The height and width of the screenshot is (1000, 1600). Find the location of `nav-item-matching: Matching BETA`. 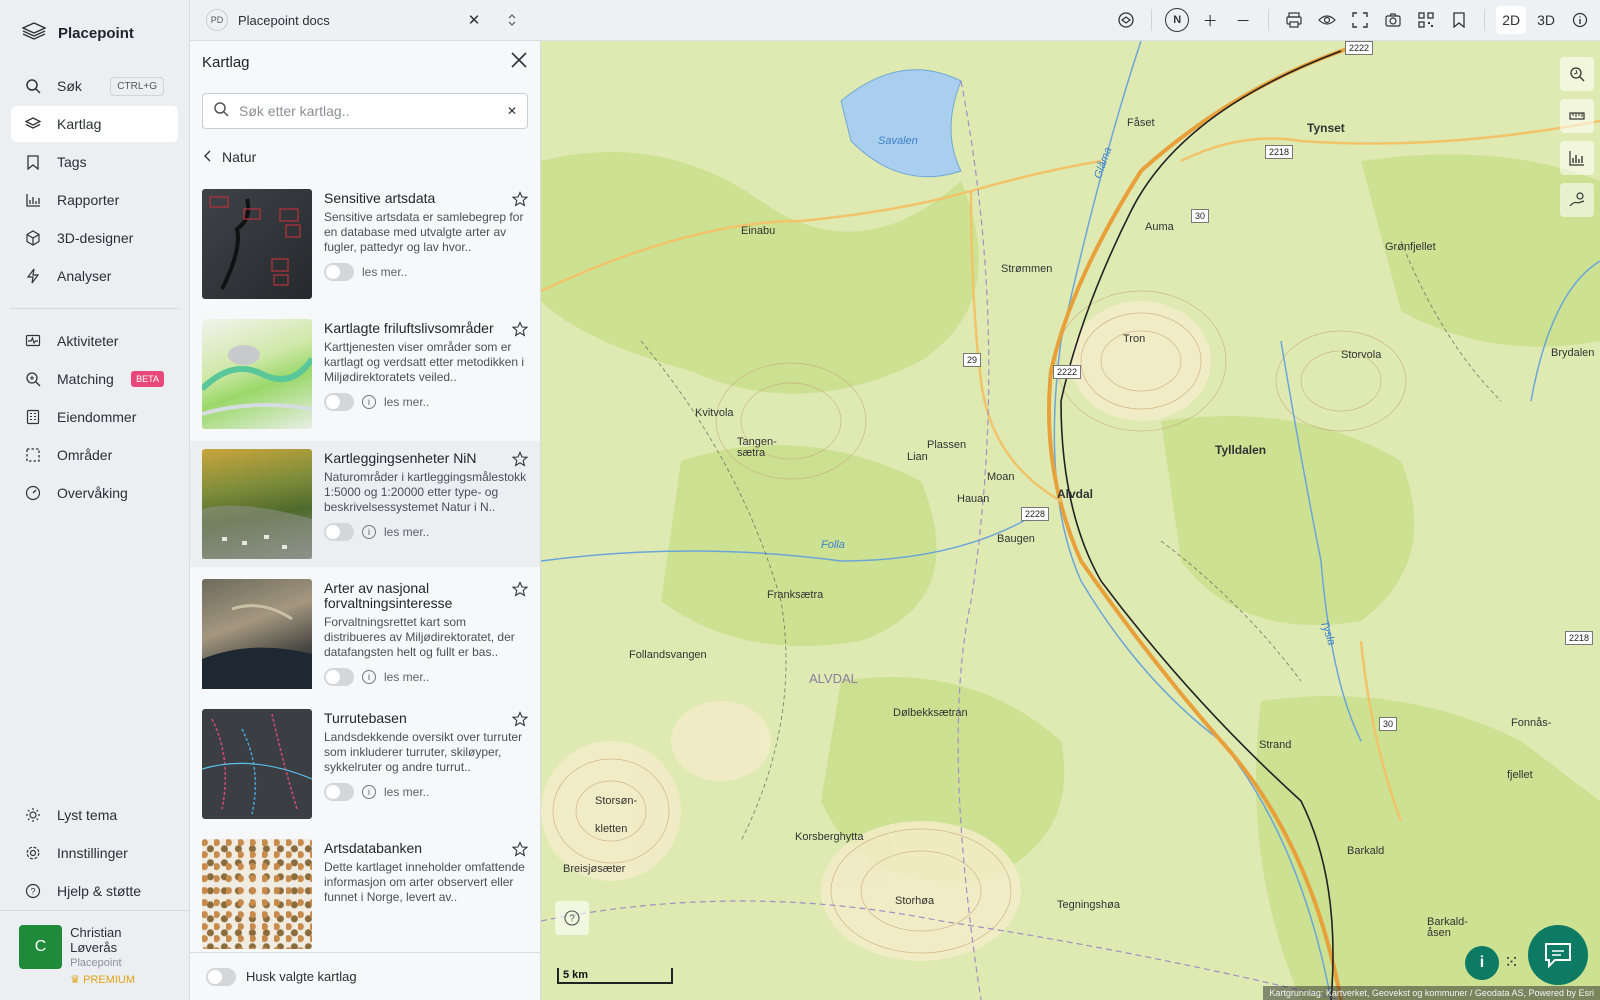

nav-item-matching: Matching BETA is located at coordinates (94, 379).